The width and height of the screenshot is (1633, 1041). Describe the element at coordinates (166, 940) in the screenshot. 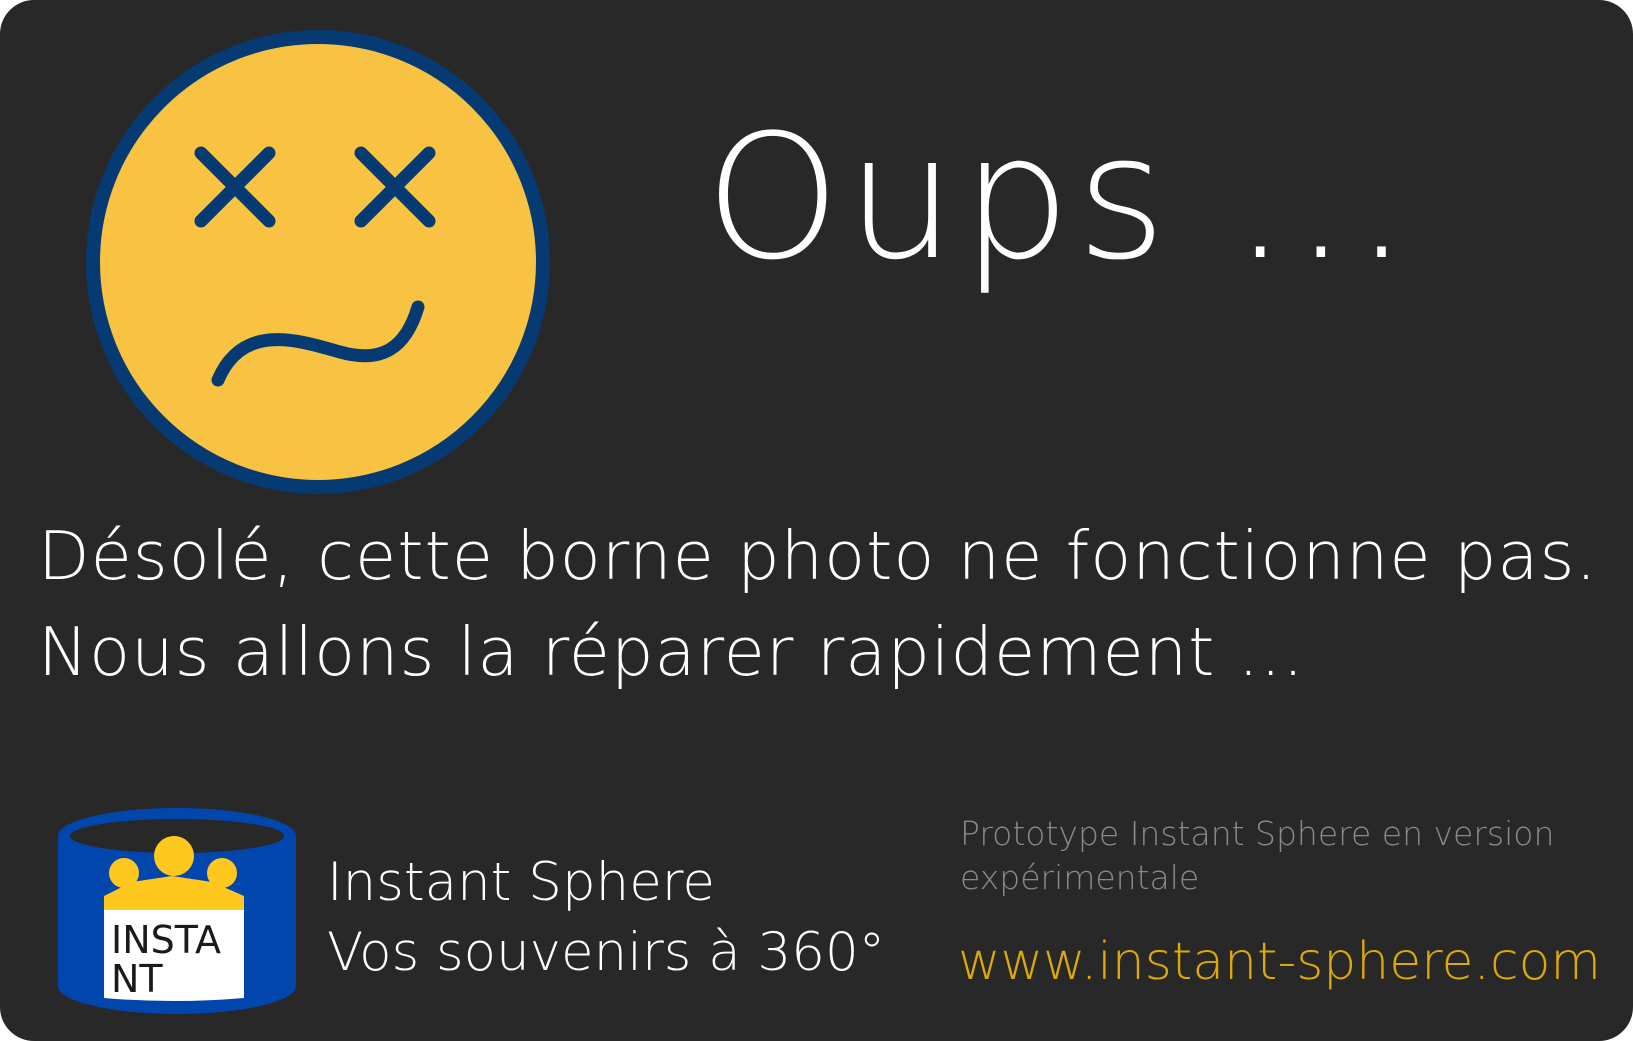

I see `logo-text-line-1: INSTA` at that location.